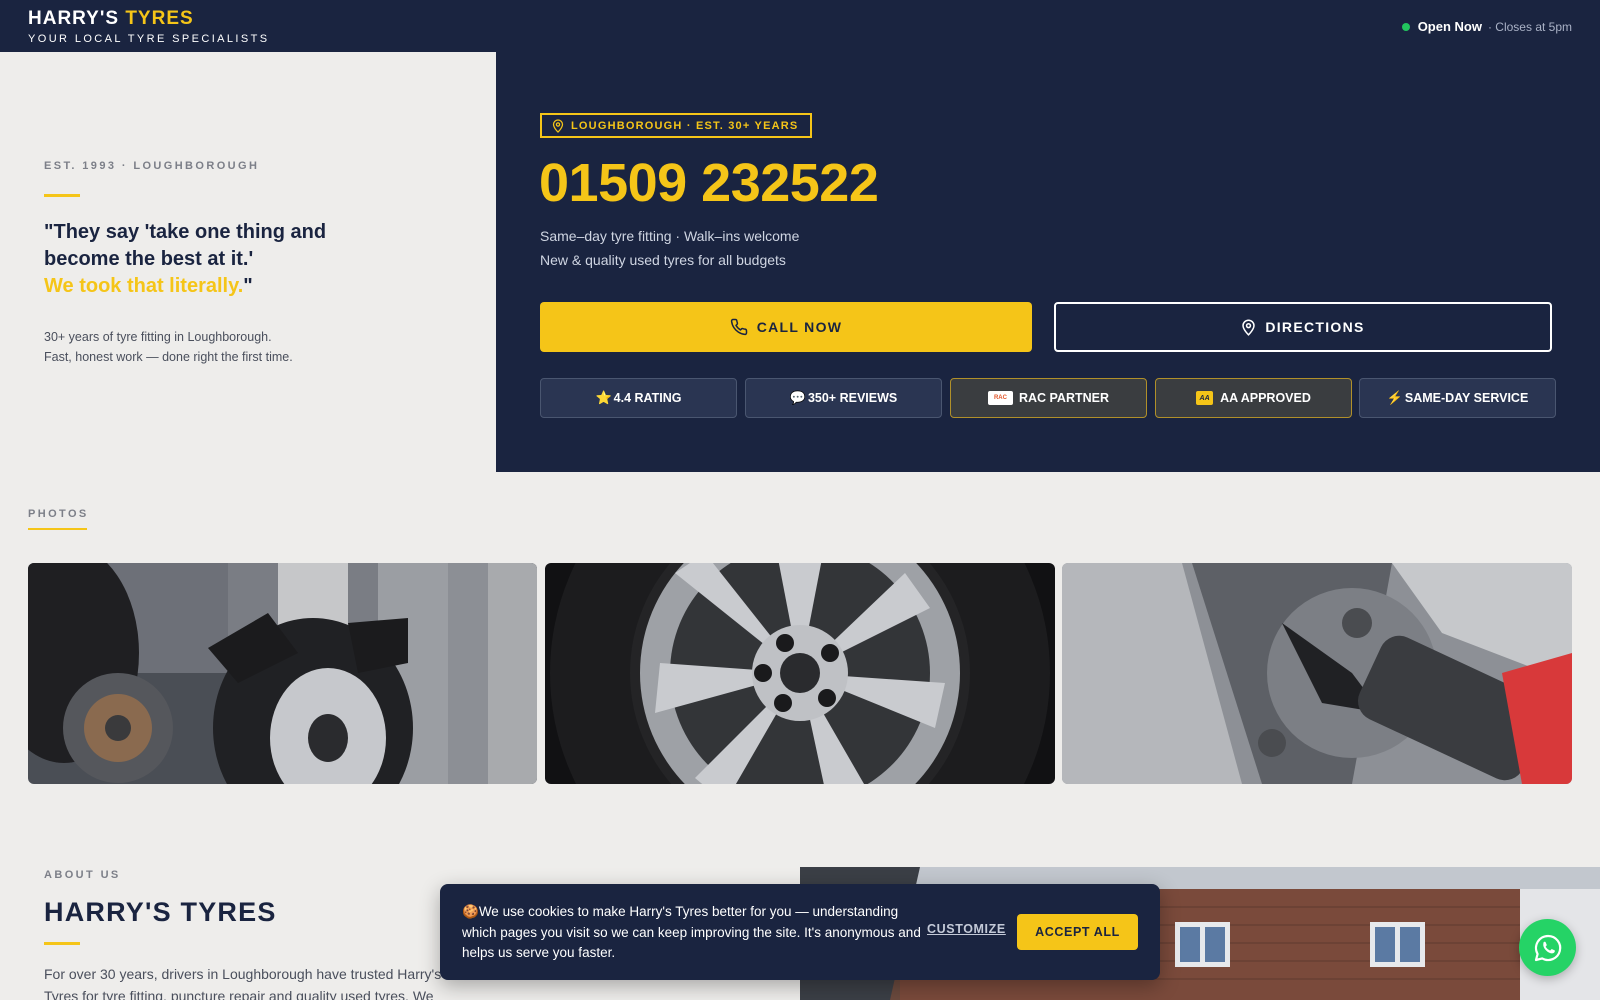 This screenshot has height=1000, width=1600. Describe the element at coordinates (82, 875) in the screenshot. I see `about-heading: ABOUT US` at that location.